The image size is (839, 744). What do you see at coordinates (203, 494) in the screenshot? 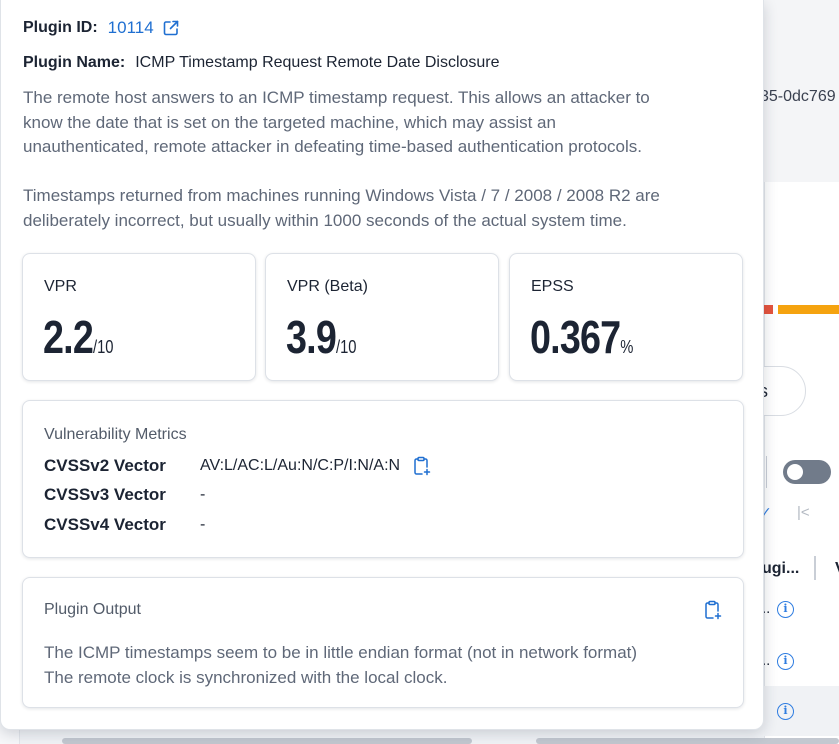
I see `cvssv3-value: -` at bounding box center [203, 494].